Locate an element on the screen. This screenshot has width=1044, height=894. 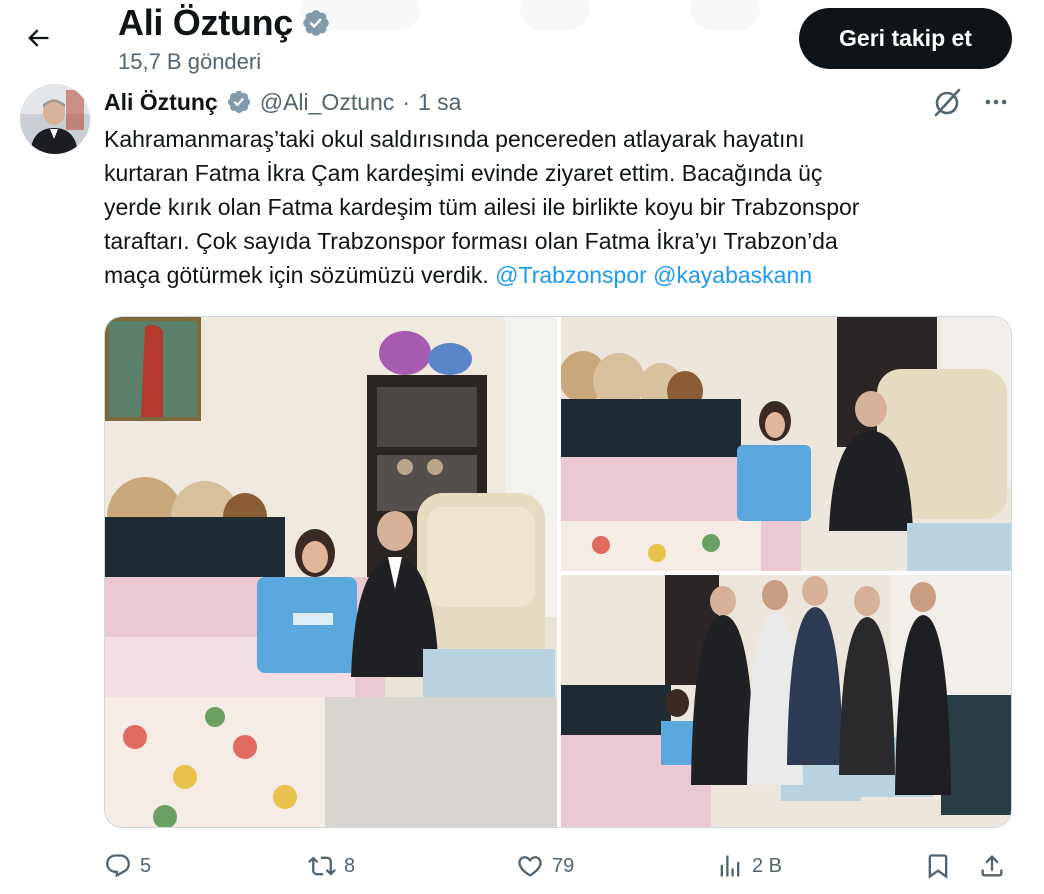
author-handle: @Ali_Oztunc is located at coordinates (327, 102).